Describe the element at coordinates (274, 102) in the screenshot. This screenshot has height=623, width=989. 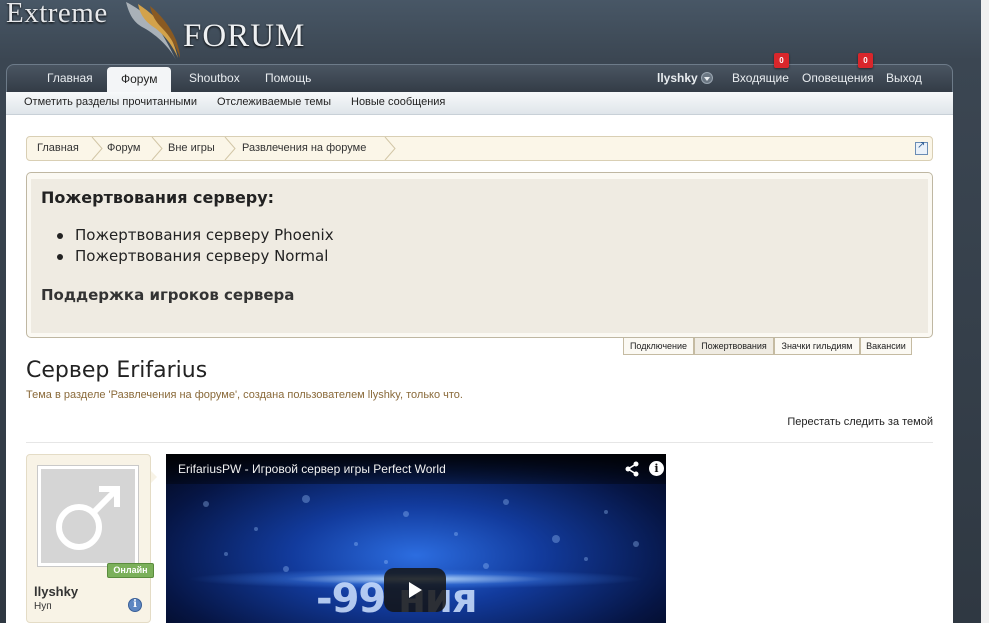
I see `watched-threads-link: Отслеживаемые темы` at that location.